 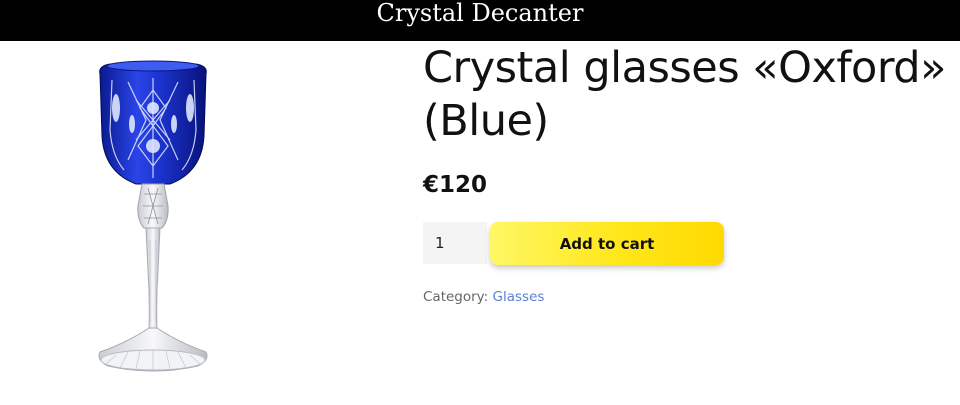 I want to click on add-to-cart-form: Add to cart, so click(x=578, y=245).